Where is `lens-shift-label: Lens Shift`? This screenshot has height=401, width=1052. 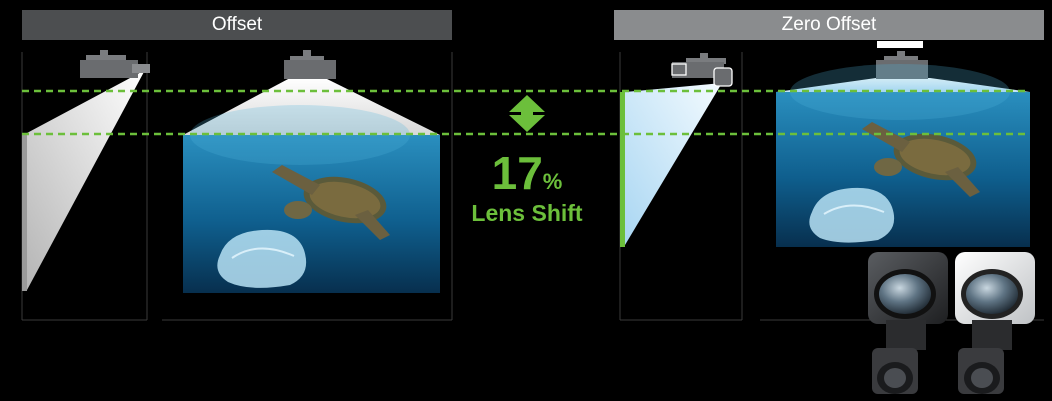
lens-shift-label: Lens Shift is located at coordinates (527, 213).